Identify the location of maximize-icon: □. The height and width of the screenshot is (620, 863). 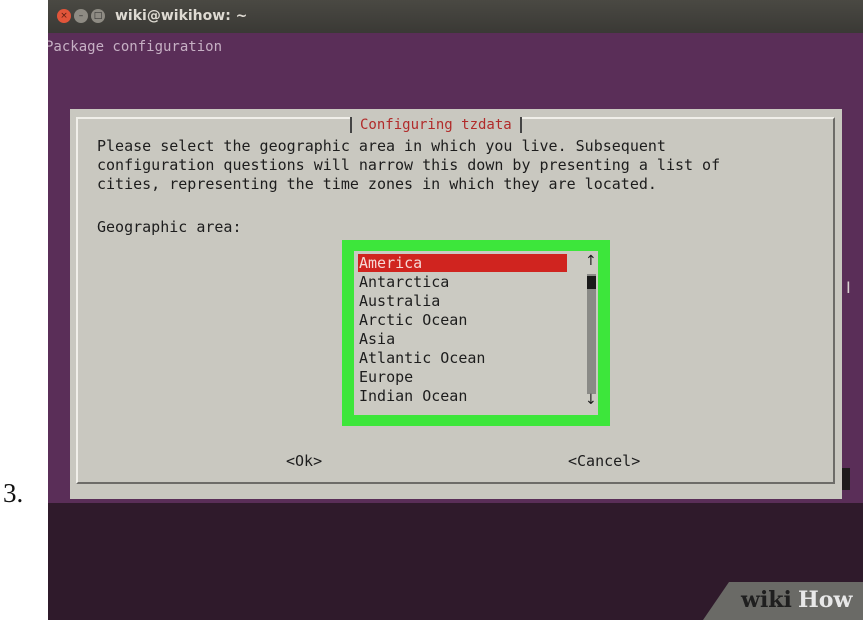
(98, 16).